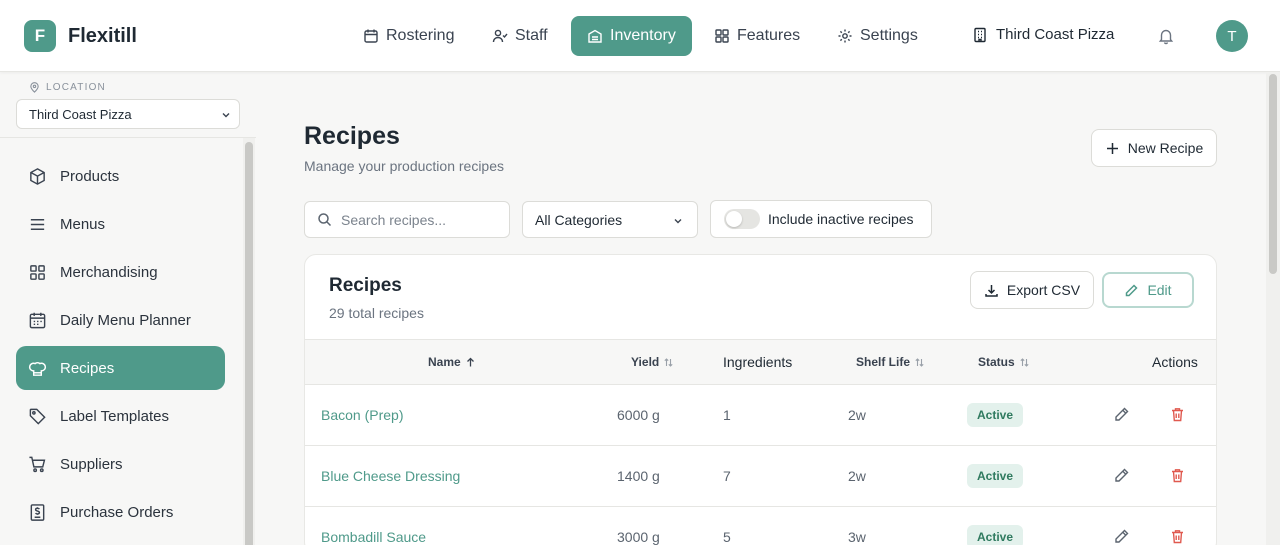  What do you see at coordinates (325, 220) in the screenshot?
I see `search-icon` at bounding box center [325, 220].